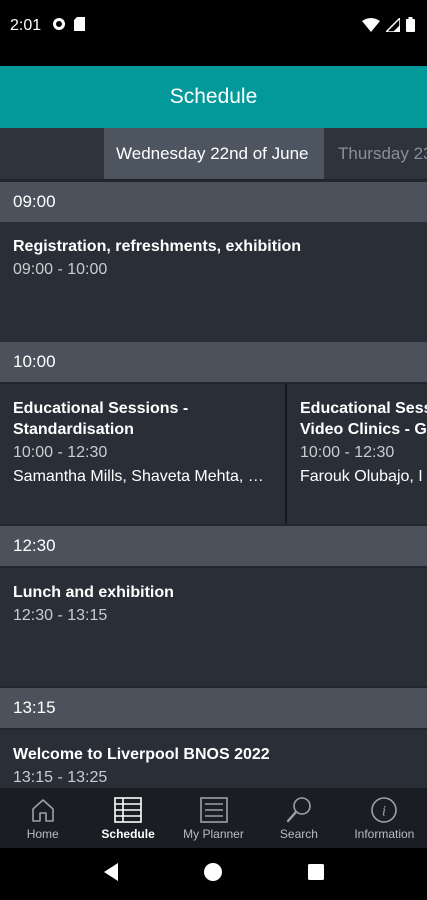 This screenshot has width=427, height=900. I want to click on session-title: Standardisation, so click(73, 429).